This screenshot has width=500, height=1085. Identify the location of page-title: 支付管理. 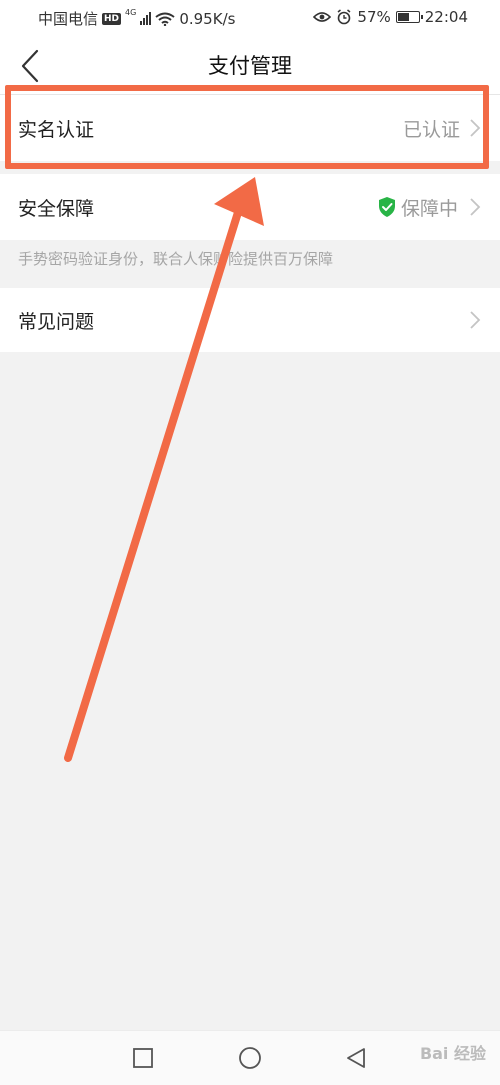
(250, 66).